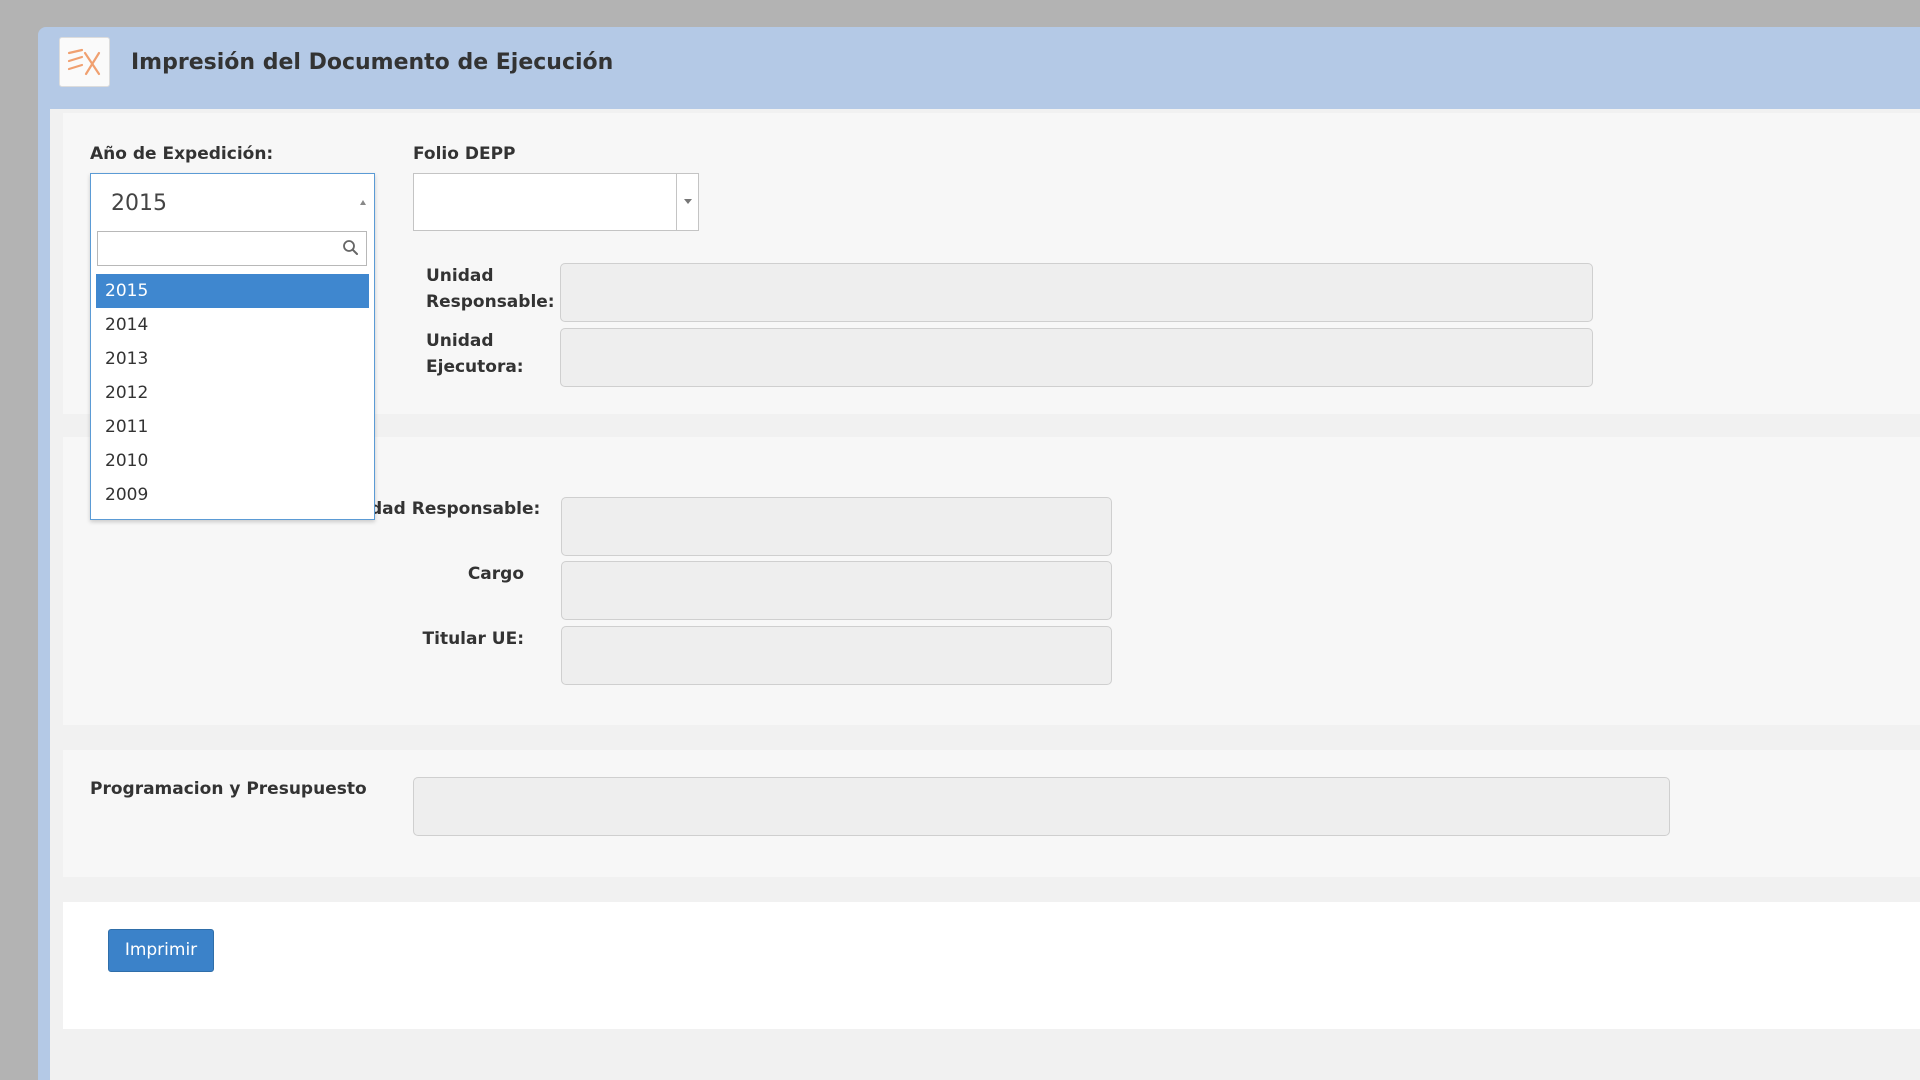  I want to click on folio-depp-dropdown-toggle, so click(687, 202).